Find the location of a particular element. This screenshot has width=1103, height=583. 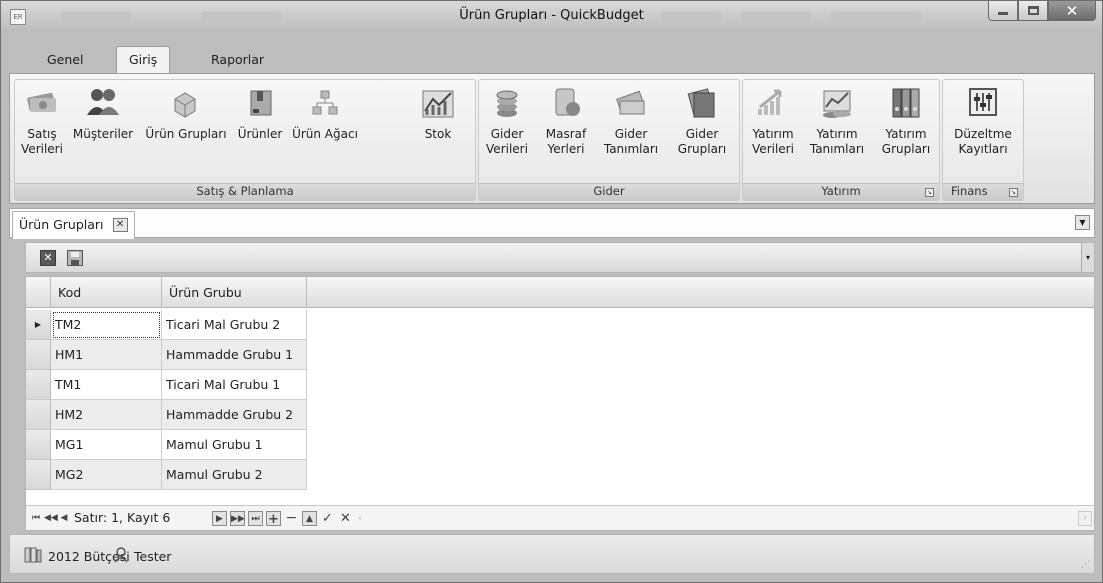

doc-tab-label: Ürün Grupları is located at coordinates (61, 224).